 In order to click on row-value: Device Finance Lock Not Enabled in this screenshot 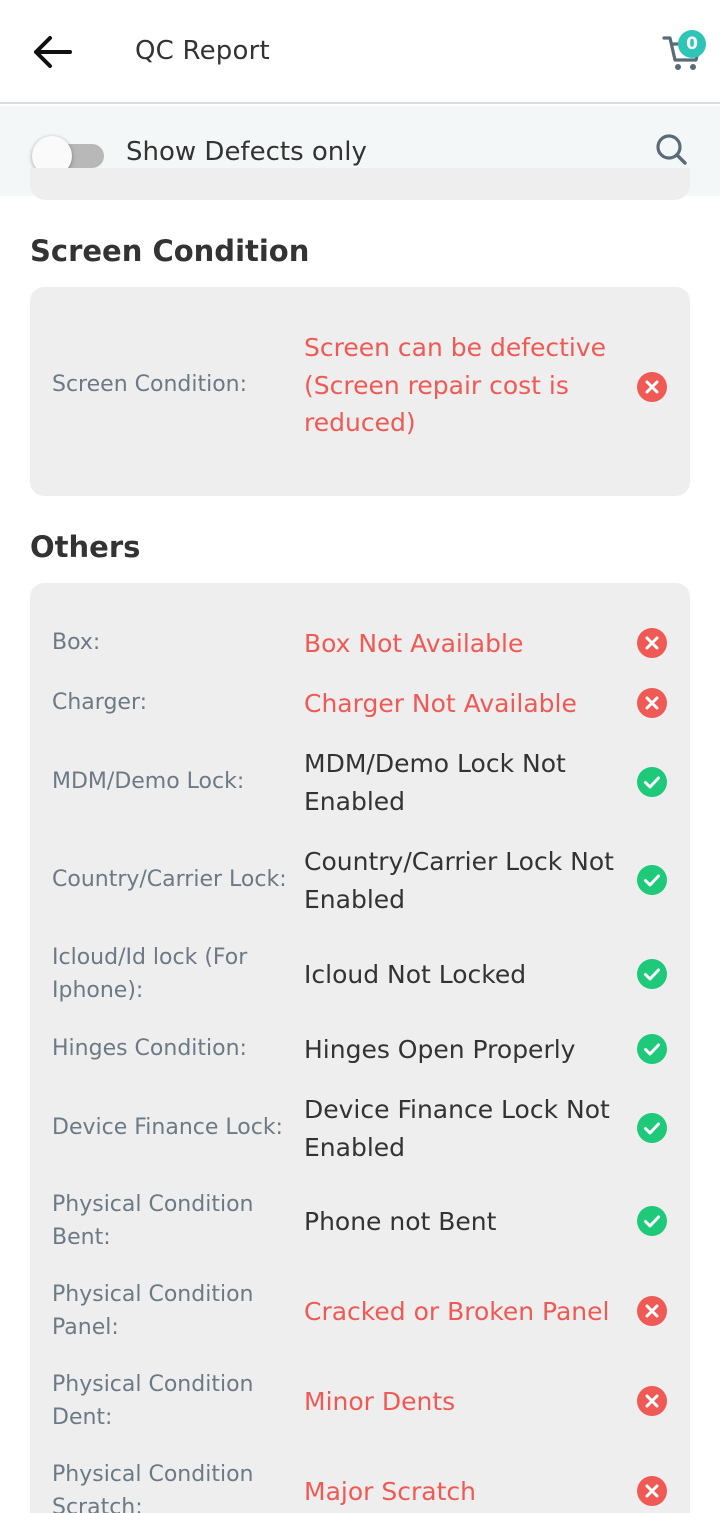, I will do `click(457, 1128)`.